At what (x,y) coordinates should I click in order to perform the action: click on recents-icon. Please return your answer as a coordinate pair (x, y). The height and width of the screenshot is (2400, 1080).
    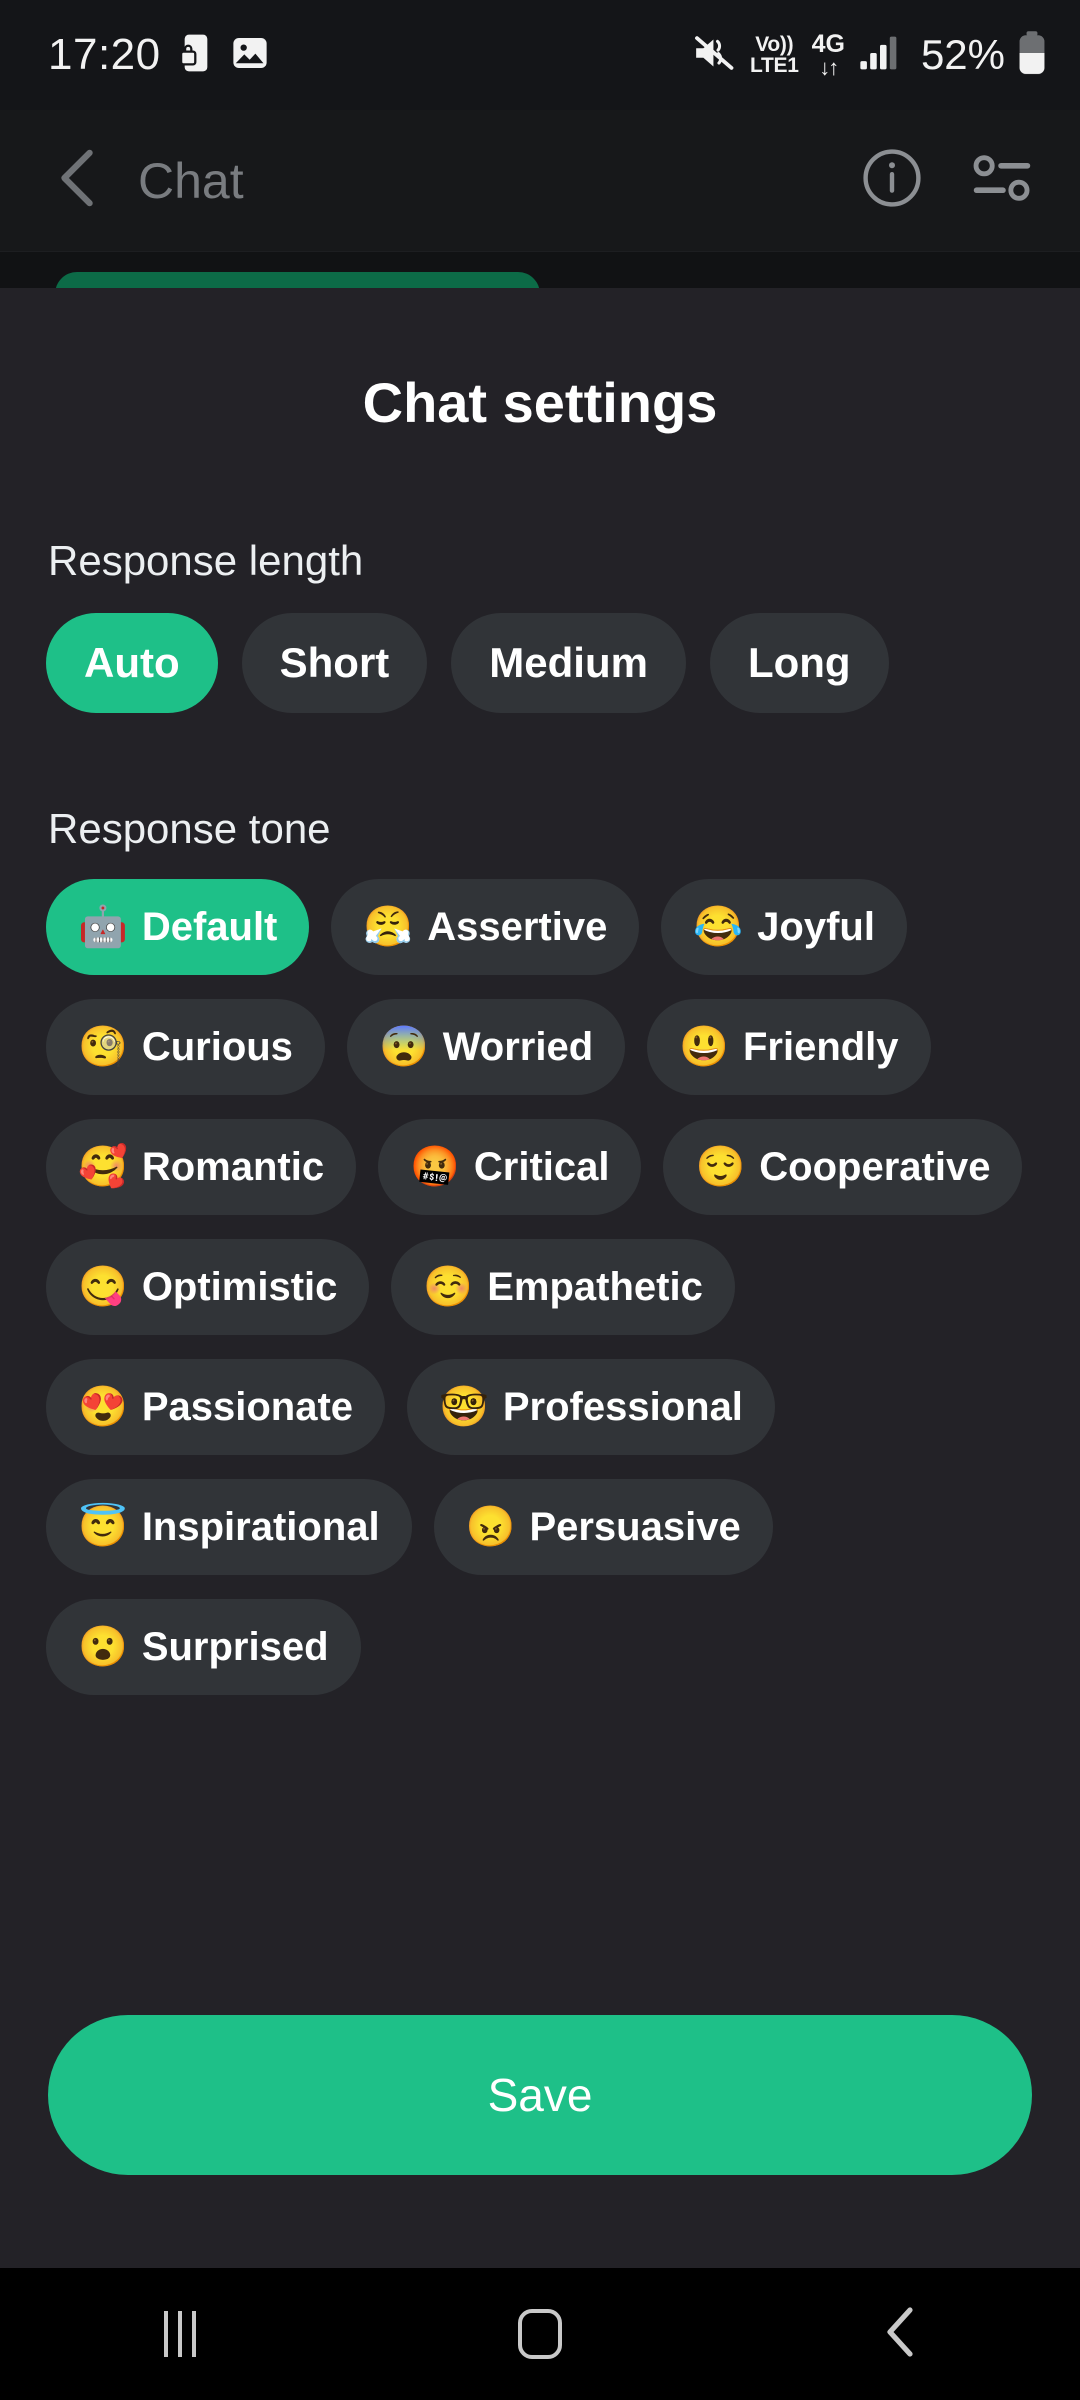
    Looking at the image, I should click on (180, 2334).